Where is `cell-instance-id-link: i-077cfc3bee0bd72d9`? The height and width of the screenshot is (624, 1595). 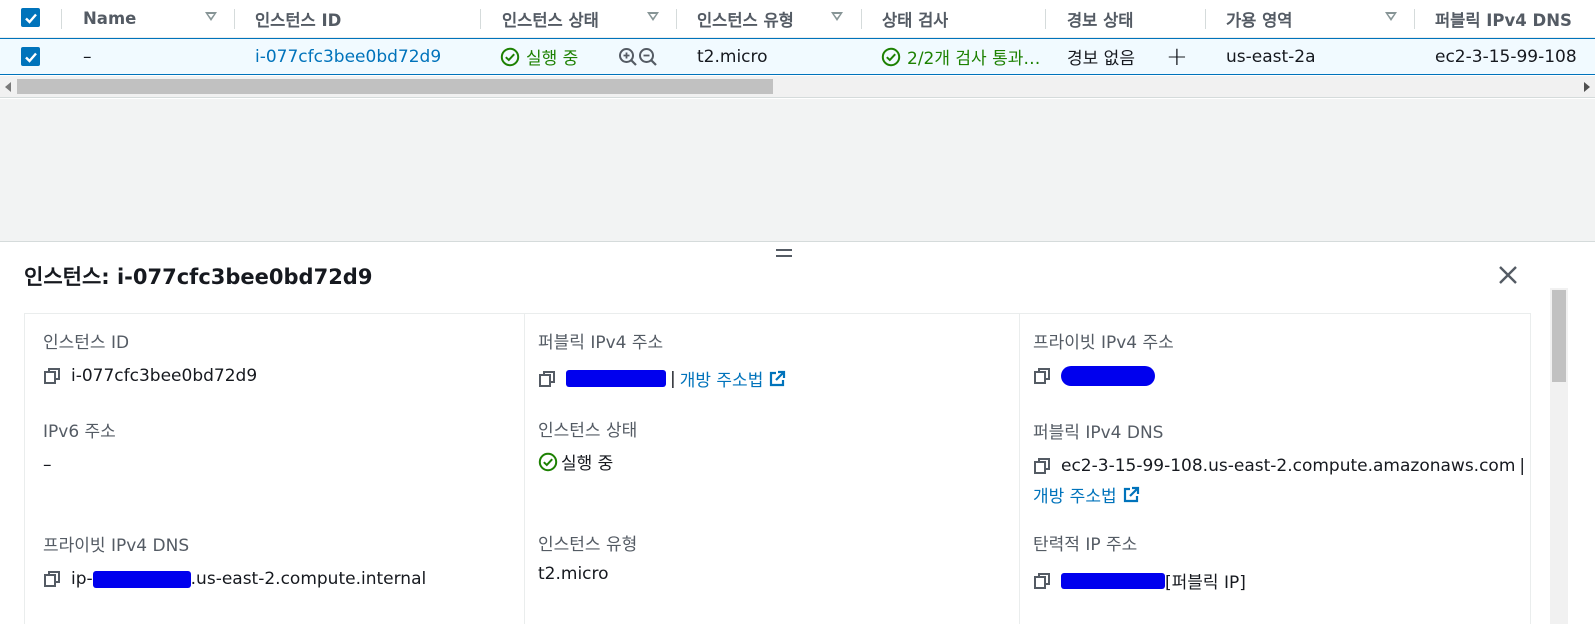 cell-instance-id-link: i-077cfc3bee0bd72d9 is located at coordinates (348, 56).